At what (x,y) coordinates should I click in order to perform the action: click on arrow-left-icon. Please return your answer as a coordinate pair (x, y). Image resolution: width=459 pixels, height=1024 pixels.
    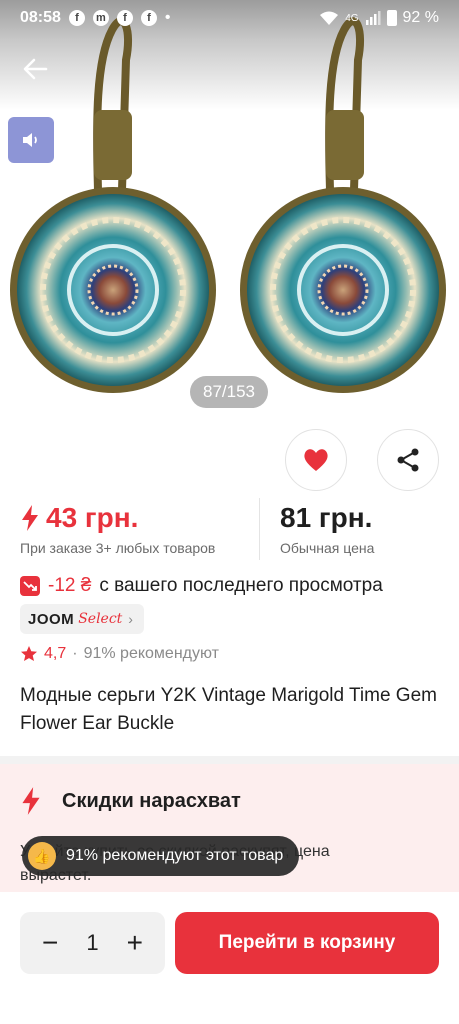
    Looking at the image, I should click on (35, 69).